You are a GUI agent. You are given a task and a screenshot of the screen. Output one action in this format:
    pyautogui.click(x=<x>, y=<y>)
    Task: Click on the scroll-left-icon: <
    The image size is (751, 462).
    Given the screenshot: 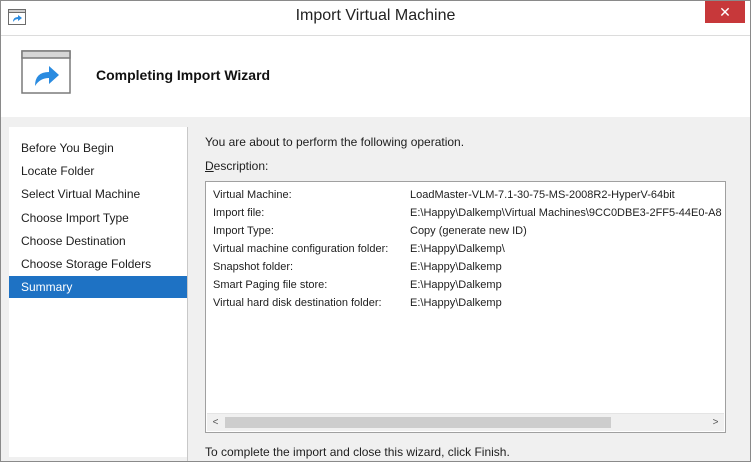 What is the action you would take?
    pyautogui.click(x=215, y=422)
    